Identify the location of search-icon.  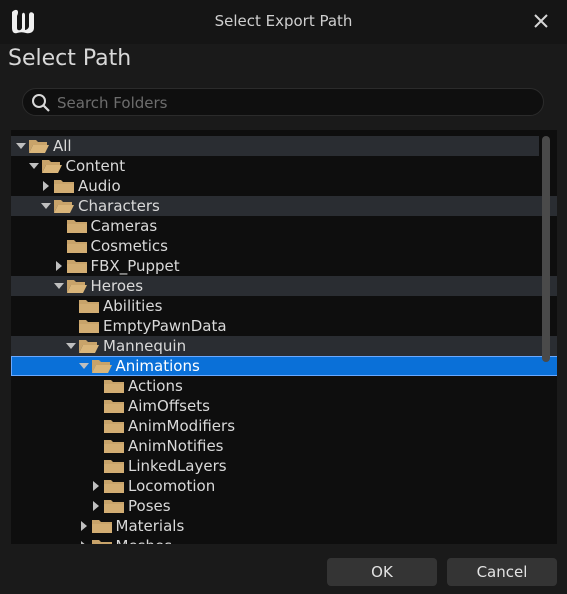
(41, 103).